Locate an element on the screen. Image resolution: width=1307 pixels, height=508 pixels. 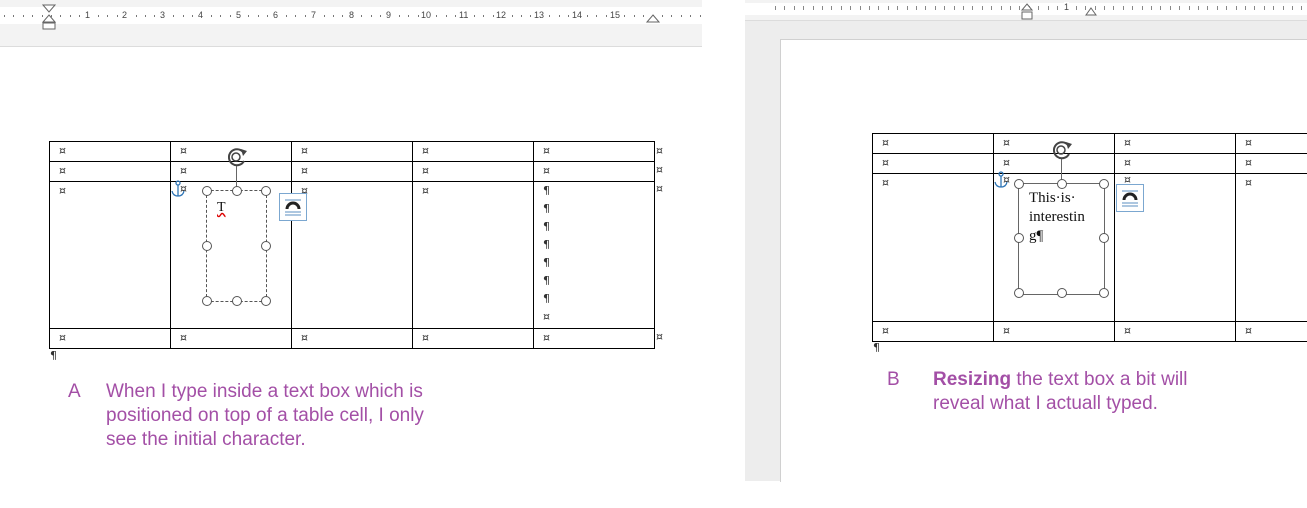
ruler-number: 8 is located at coordinates (352, 15).